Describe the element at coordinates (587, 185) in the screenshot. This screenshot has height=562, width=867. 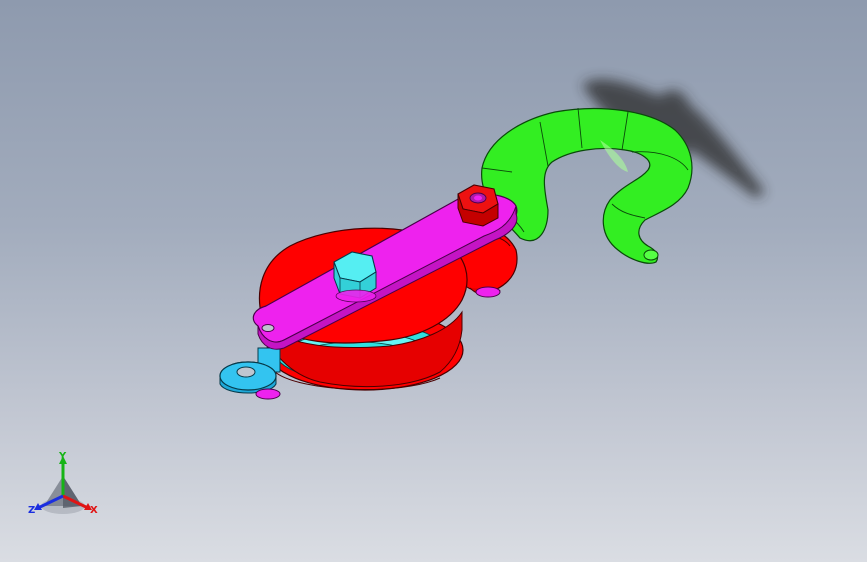
I see `hook` at that location.